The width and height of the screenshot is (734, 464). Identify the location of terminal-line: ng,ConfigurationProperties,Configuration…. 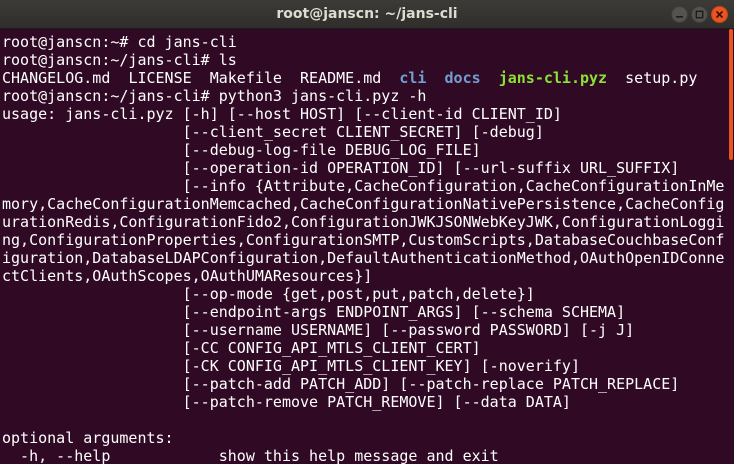
(363, 240).